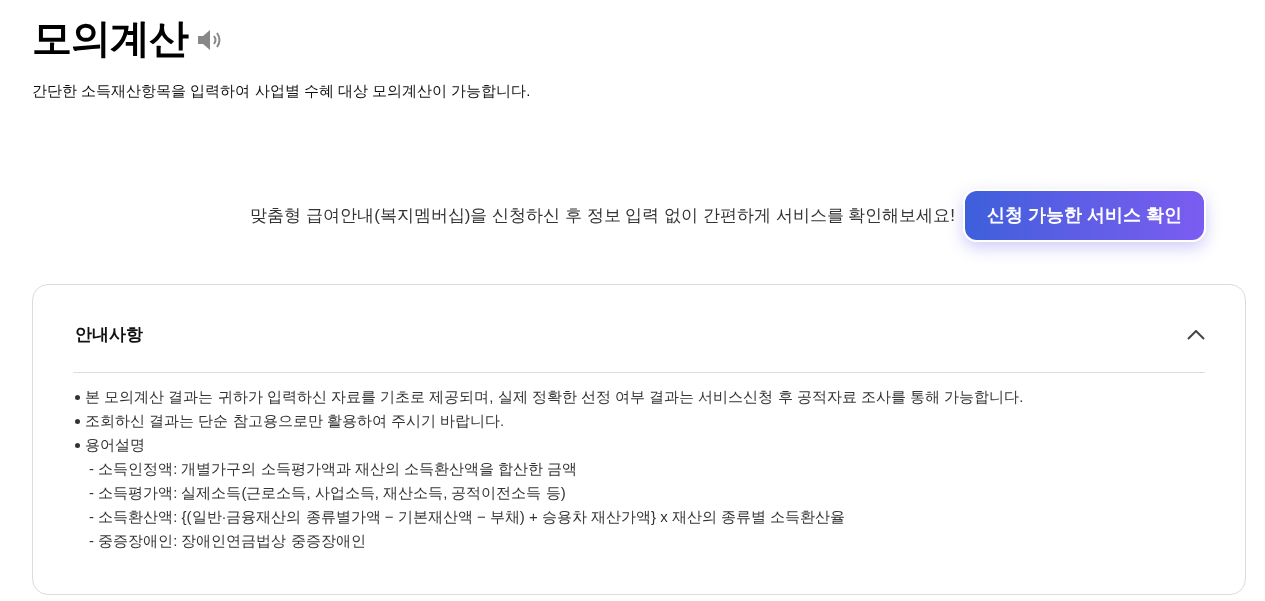 This screenshot has width=1265, height=601. What do you see at coordinates (227, 541) in the screenshot?
I see `term-definition: - 중증장애인: 장애인연금법상 중증장애인` at bounding box center [227, 541].